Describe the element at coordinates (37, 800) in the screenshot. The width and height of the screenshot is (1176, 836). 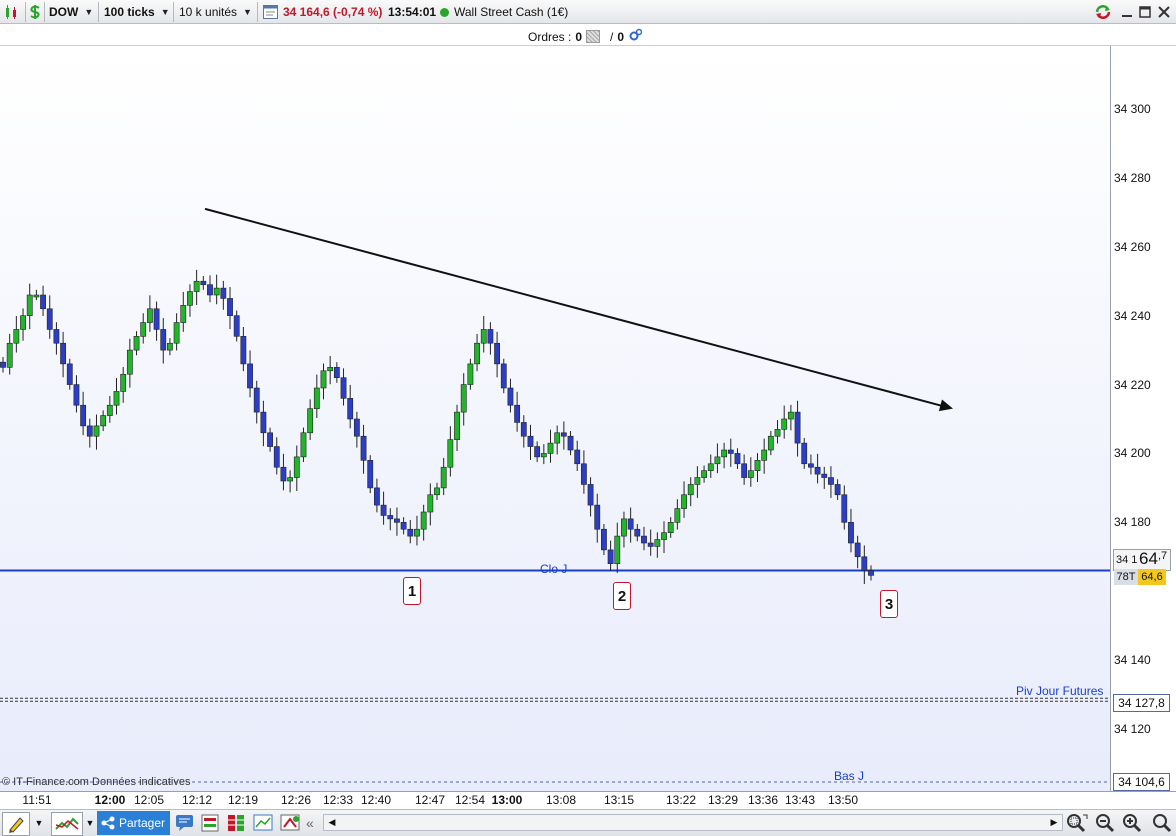
I see `time-tick-label: 11:51` at that location.